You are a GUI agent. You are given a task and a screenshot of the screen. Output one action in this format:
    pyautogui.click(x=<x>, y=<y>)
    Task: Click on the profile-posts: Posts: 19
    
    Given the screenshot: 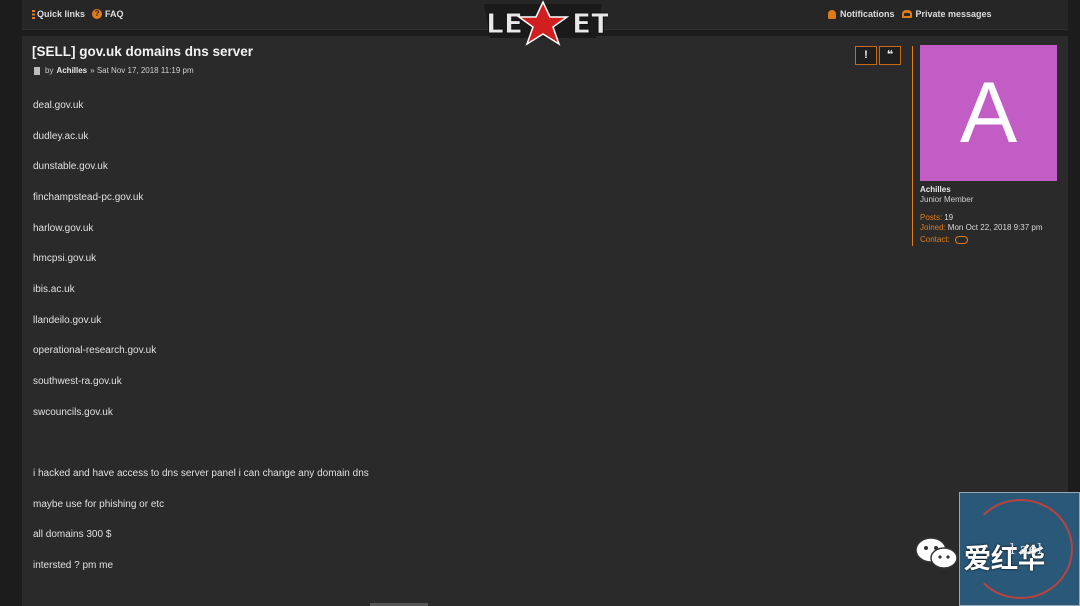 What is the action you would take?
    pyautogui.click(x=936, y=217)
    